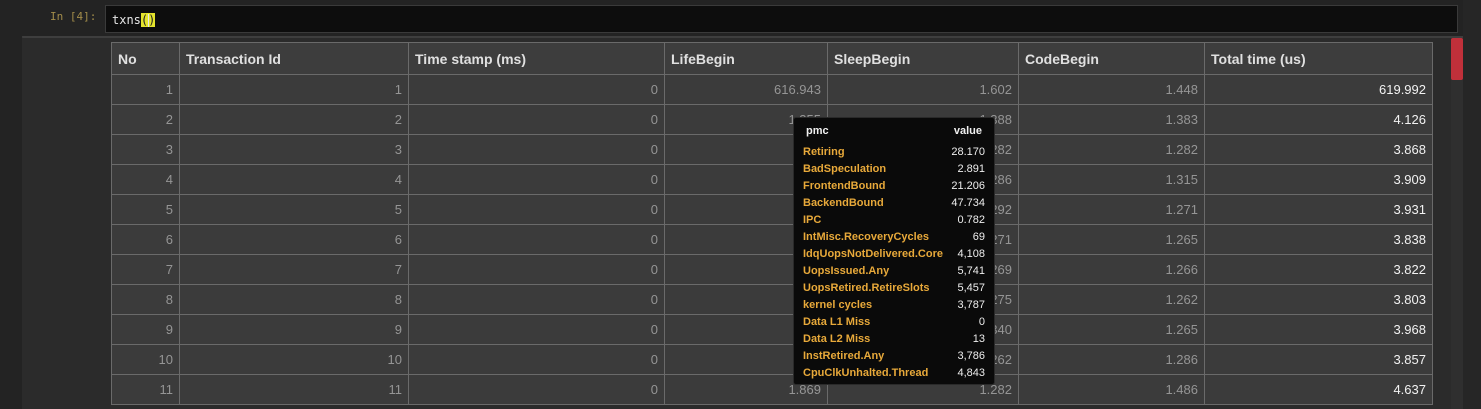 The image size is (1481, 409). What do you see at coordinates (846, 271) in the screenshot?
I see `tooltip-metric-name: UopsIssued.Any` at bounding box center [846, 271].